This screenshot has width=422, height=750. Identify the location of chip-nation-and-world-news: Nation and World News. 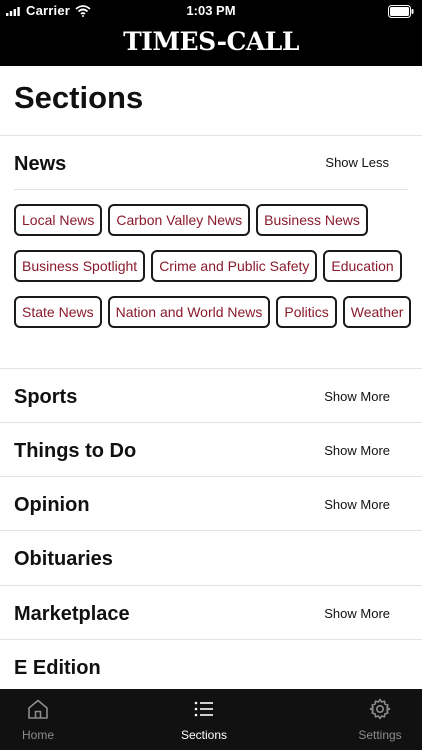
(189, 312).